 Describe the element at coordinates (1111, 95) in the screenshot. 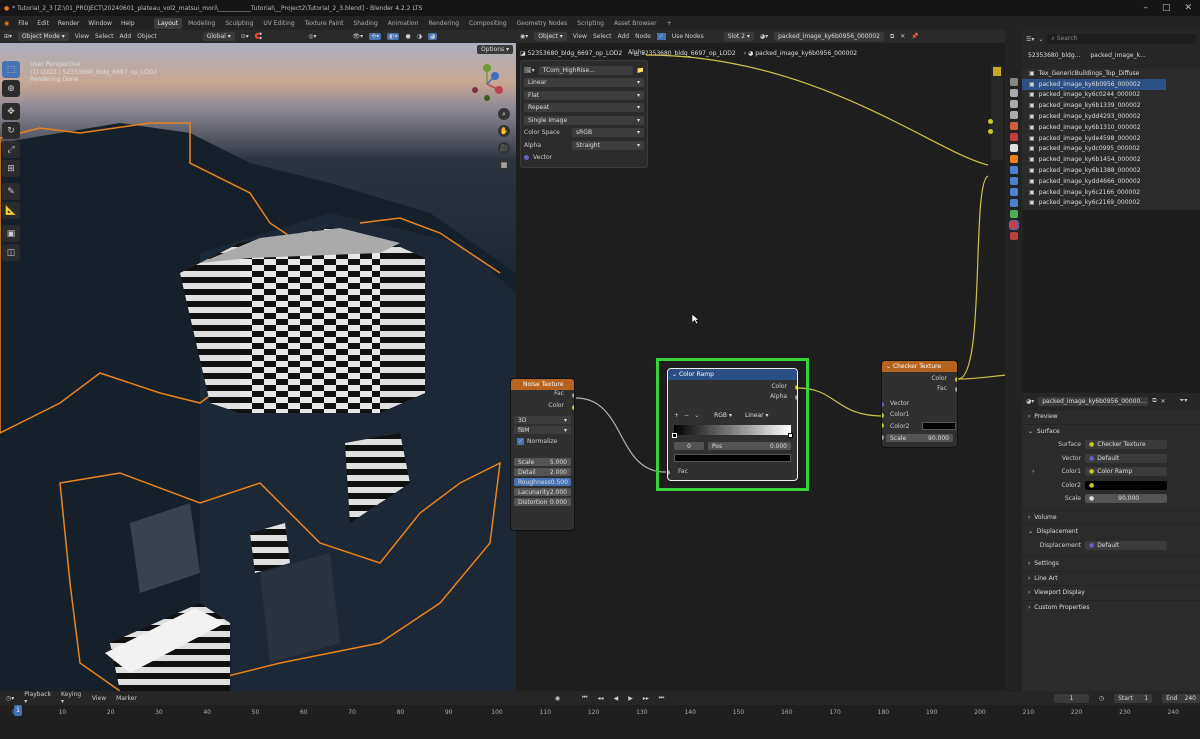

I see `outliner-image-item: ▣ packed_image_ky6c0244_000002` at that location.